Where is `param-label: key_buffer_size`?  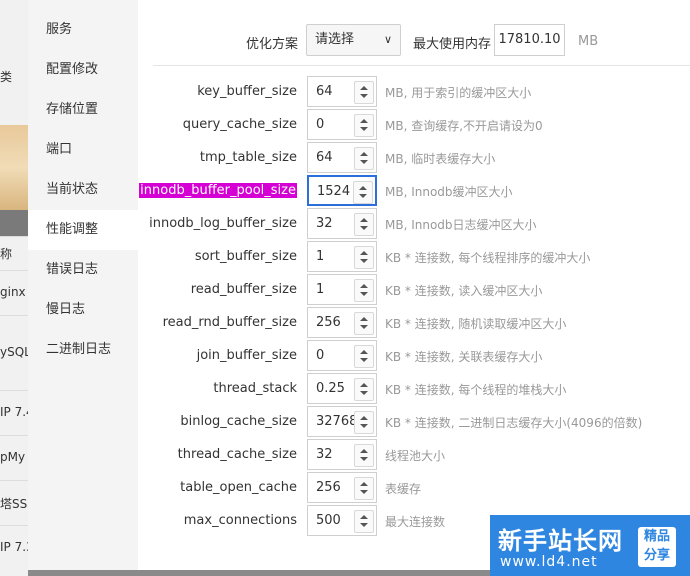 param-label: key_buffer_size is located at coordinates (247, 91).